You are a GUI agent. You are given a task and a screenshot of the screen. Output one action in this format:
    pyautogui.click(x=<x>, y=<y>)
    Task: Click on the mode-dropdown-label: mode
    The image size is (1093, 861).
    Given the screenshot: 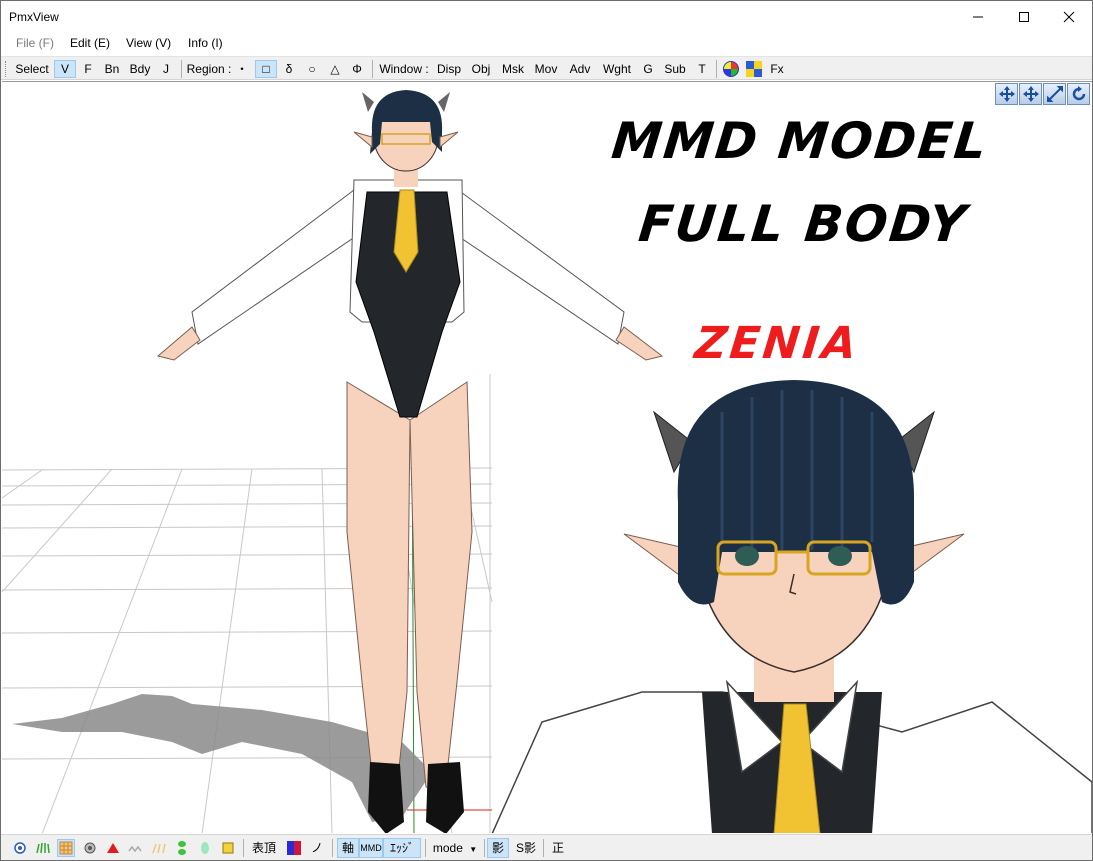 What is the action you would take?
    pyautogui.click(x=447, y=848)
    